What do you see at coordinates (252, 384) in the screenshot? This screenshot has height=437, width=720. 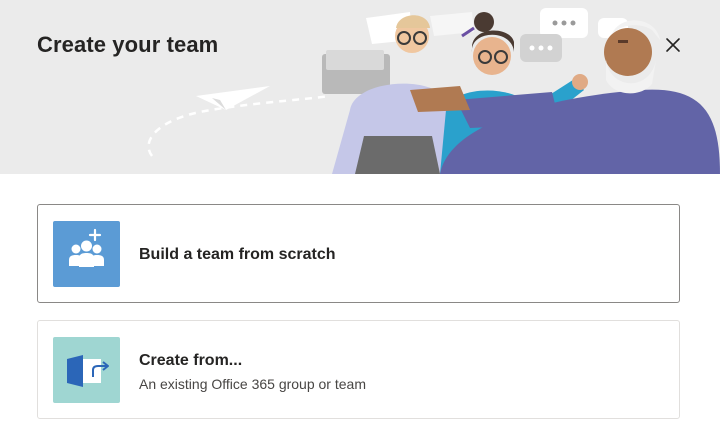 I see `option-subtitle: An existing Office 365 group or team` at bounding box center [252, 384].